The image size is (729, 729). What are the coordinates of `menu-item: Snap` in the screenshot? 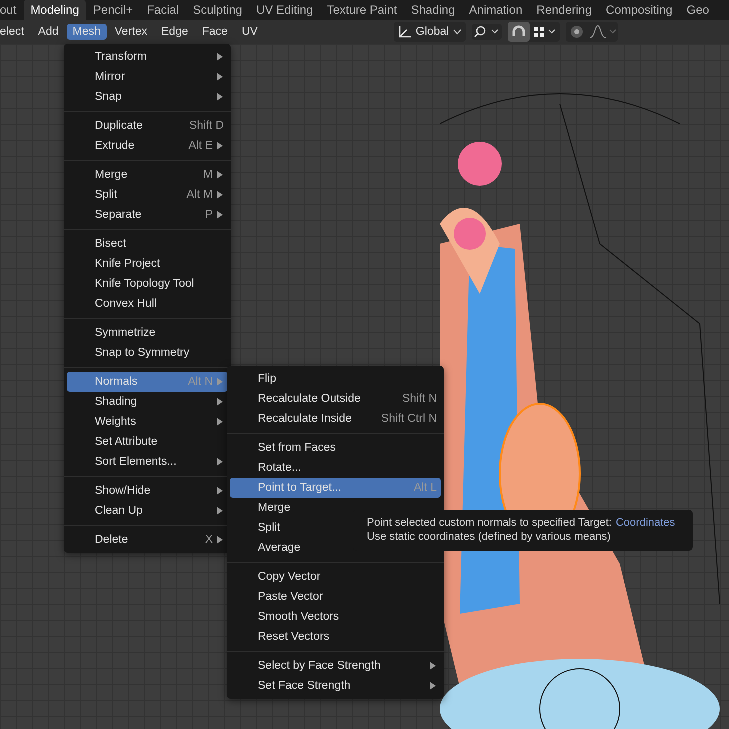 It's located at (147, 97).